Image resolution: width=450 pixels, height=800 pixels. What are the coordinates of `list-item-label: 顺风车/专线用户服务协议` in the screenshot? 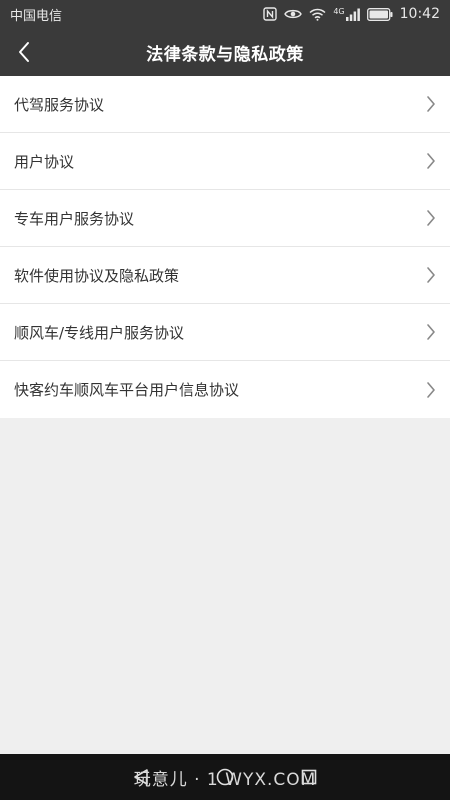 It's located at (99, 332).